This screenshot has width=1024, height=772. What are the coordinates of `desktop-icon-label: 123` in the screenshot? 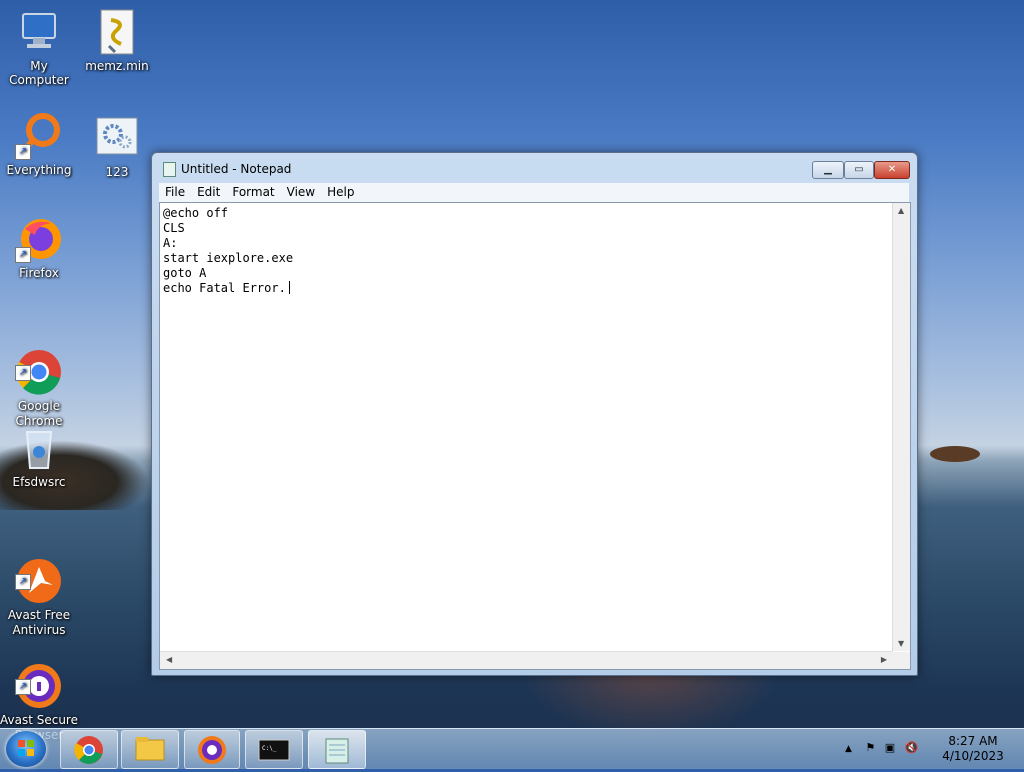 It's located at (117, 172).